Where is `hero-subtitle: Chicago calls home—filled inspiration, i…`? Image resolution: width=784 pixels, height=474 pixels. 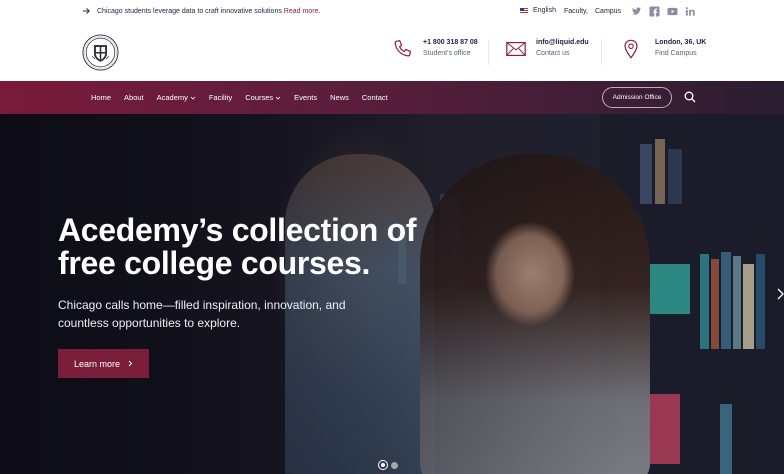 hero-subtitle: Chicago calls home—filled inspiration, i… is located at coordinates (203, 314).